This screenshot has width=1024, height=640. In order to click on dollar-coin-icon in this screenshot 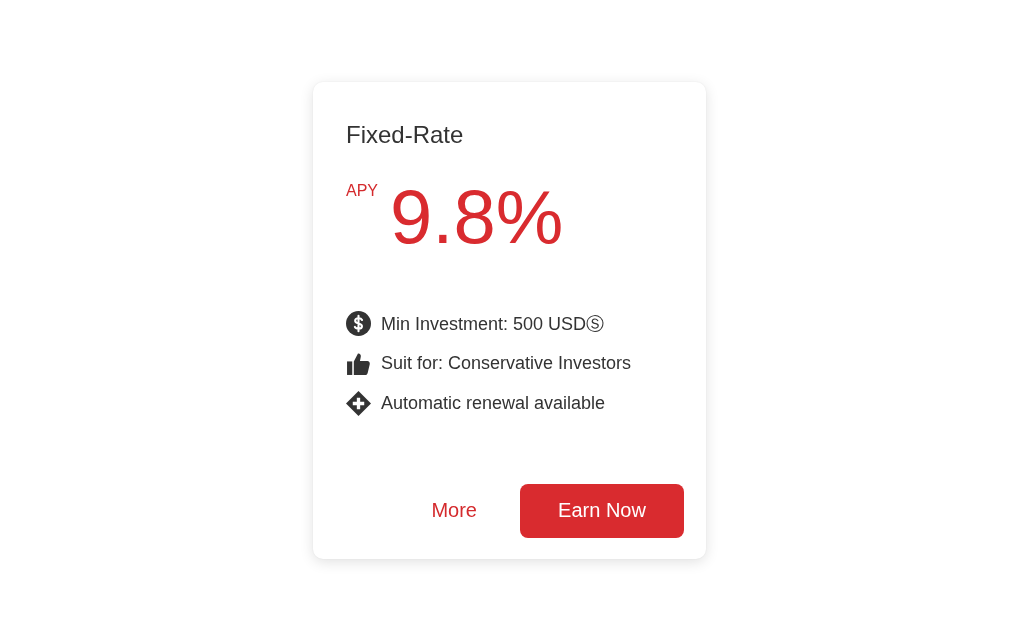, I will do `click(358, 323)`.